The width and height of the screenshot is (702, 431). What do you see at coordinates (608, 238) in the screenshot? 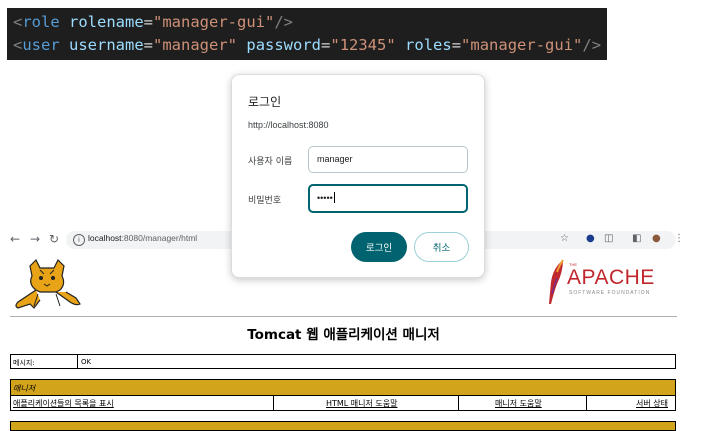
I see `puzzle-icon: ◫` at bounding box center [608, 238].